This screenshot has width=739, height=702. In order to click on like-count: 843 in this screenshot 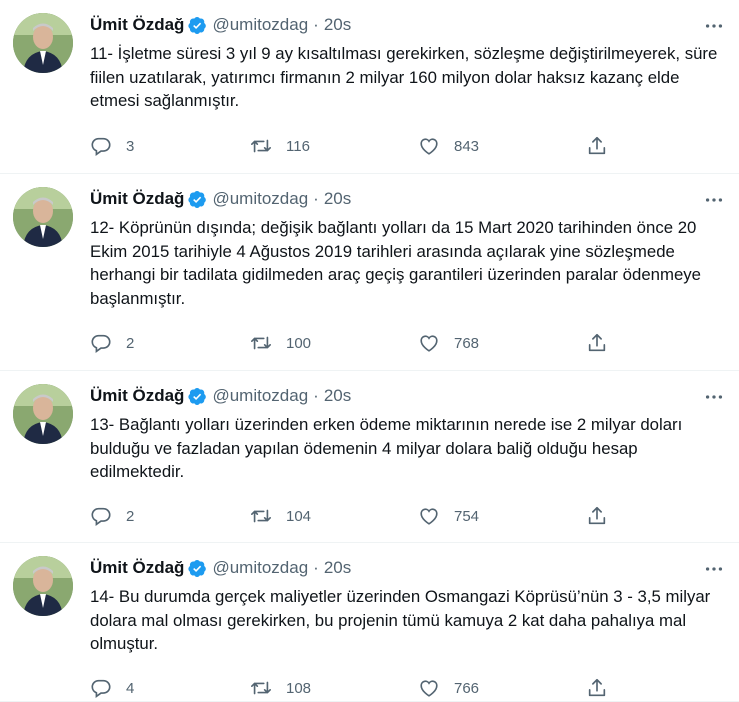, I will do `click(467, 146)`.